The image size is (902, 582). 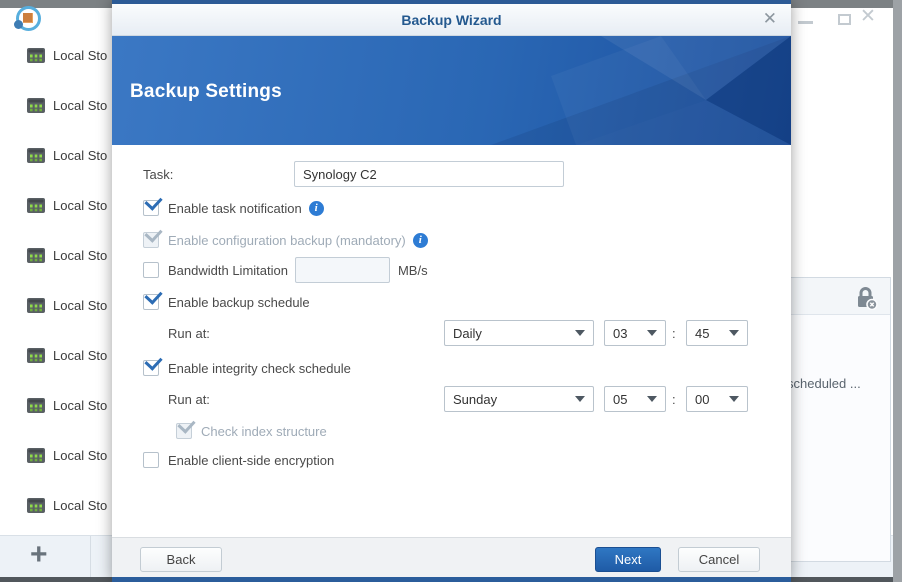 What do you see at coordinates (868, 17) in the screenshot?
I see `window-close-icon: ✕` at bounding box center [868, 17].